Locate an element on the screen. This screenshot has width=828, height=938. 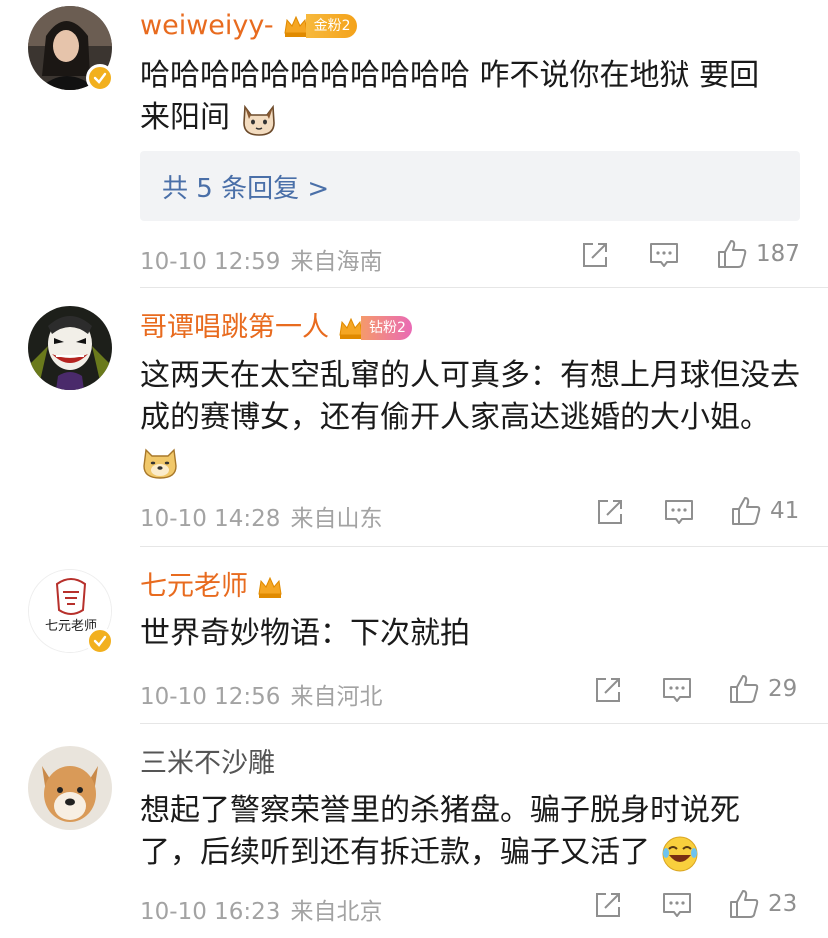
fan-badge: 钻粉2 is located at coordinates (374, 328).